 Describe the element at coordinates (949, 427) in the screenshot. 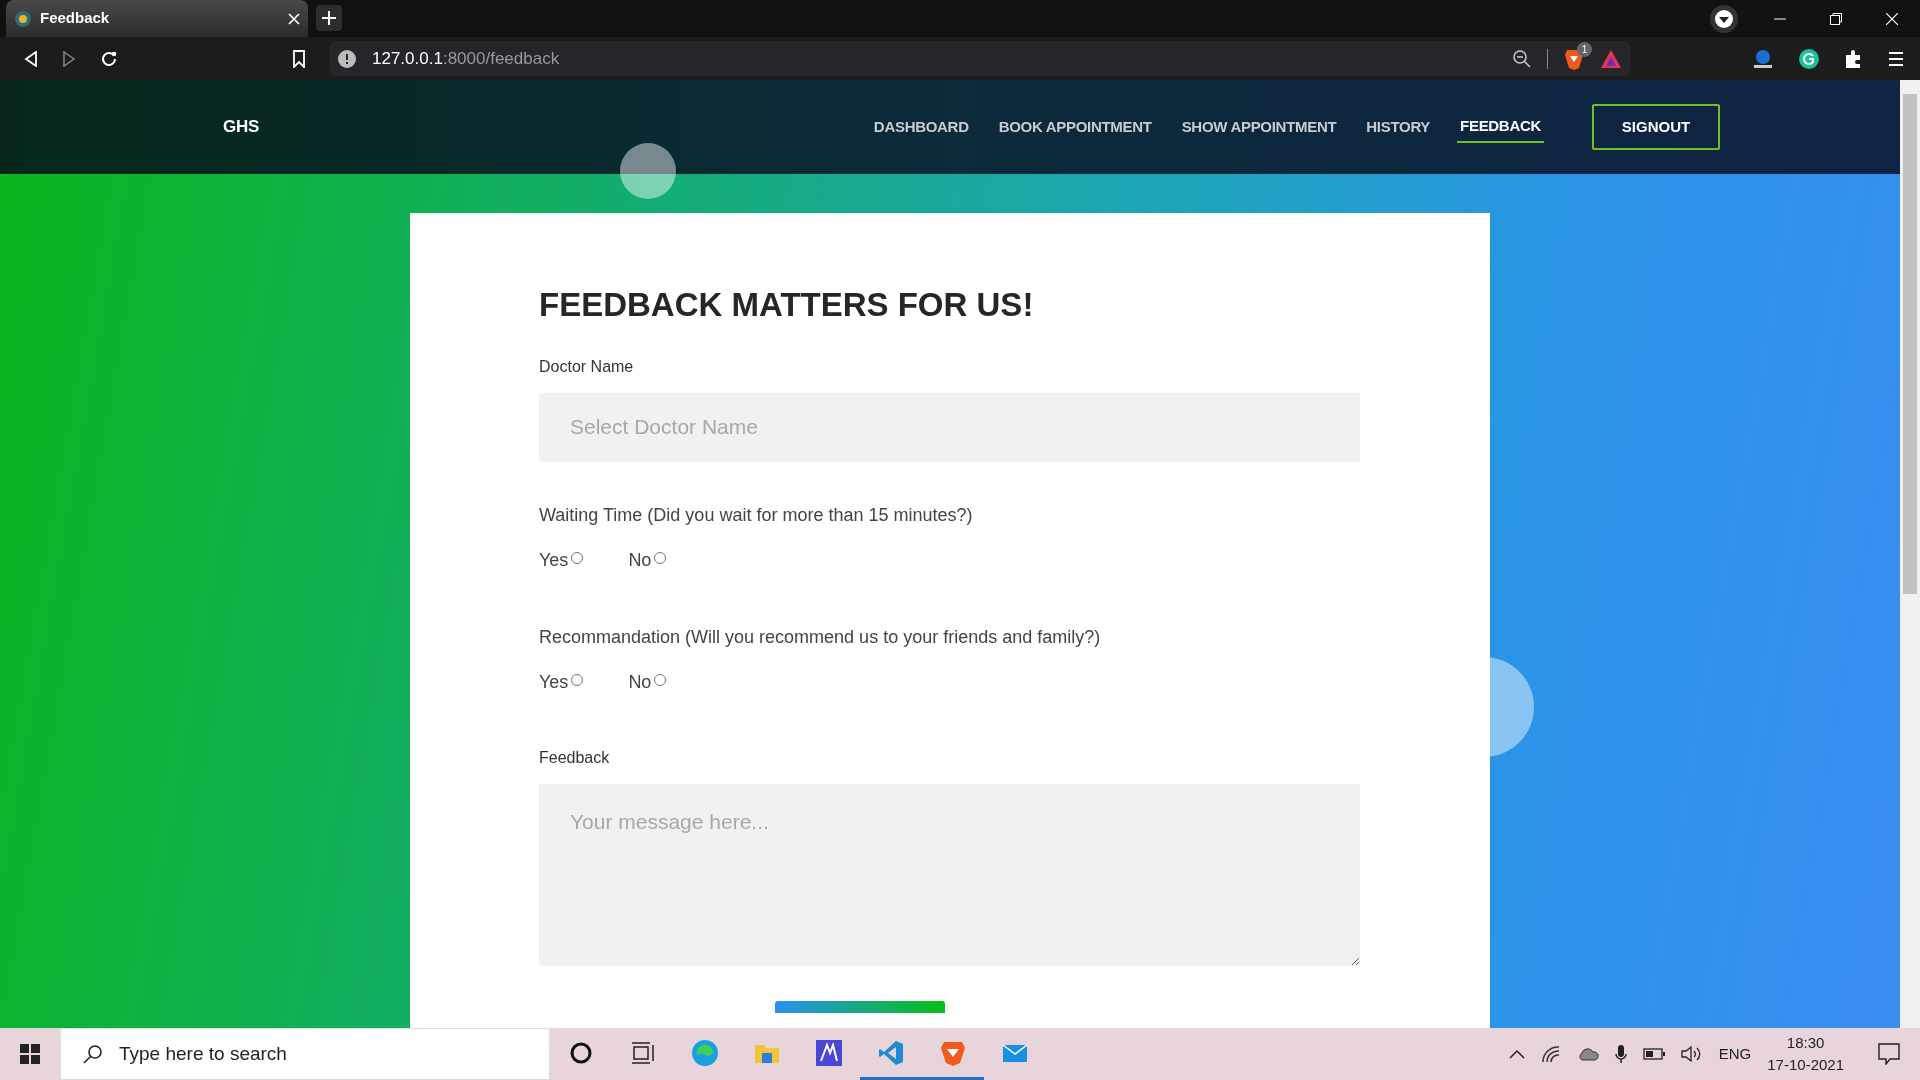

I see `doctor-name-field: Select Doctor Name` at that location.